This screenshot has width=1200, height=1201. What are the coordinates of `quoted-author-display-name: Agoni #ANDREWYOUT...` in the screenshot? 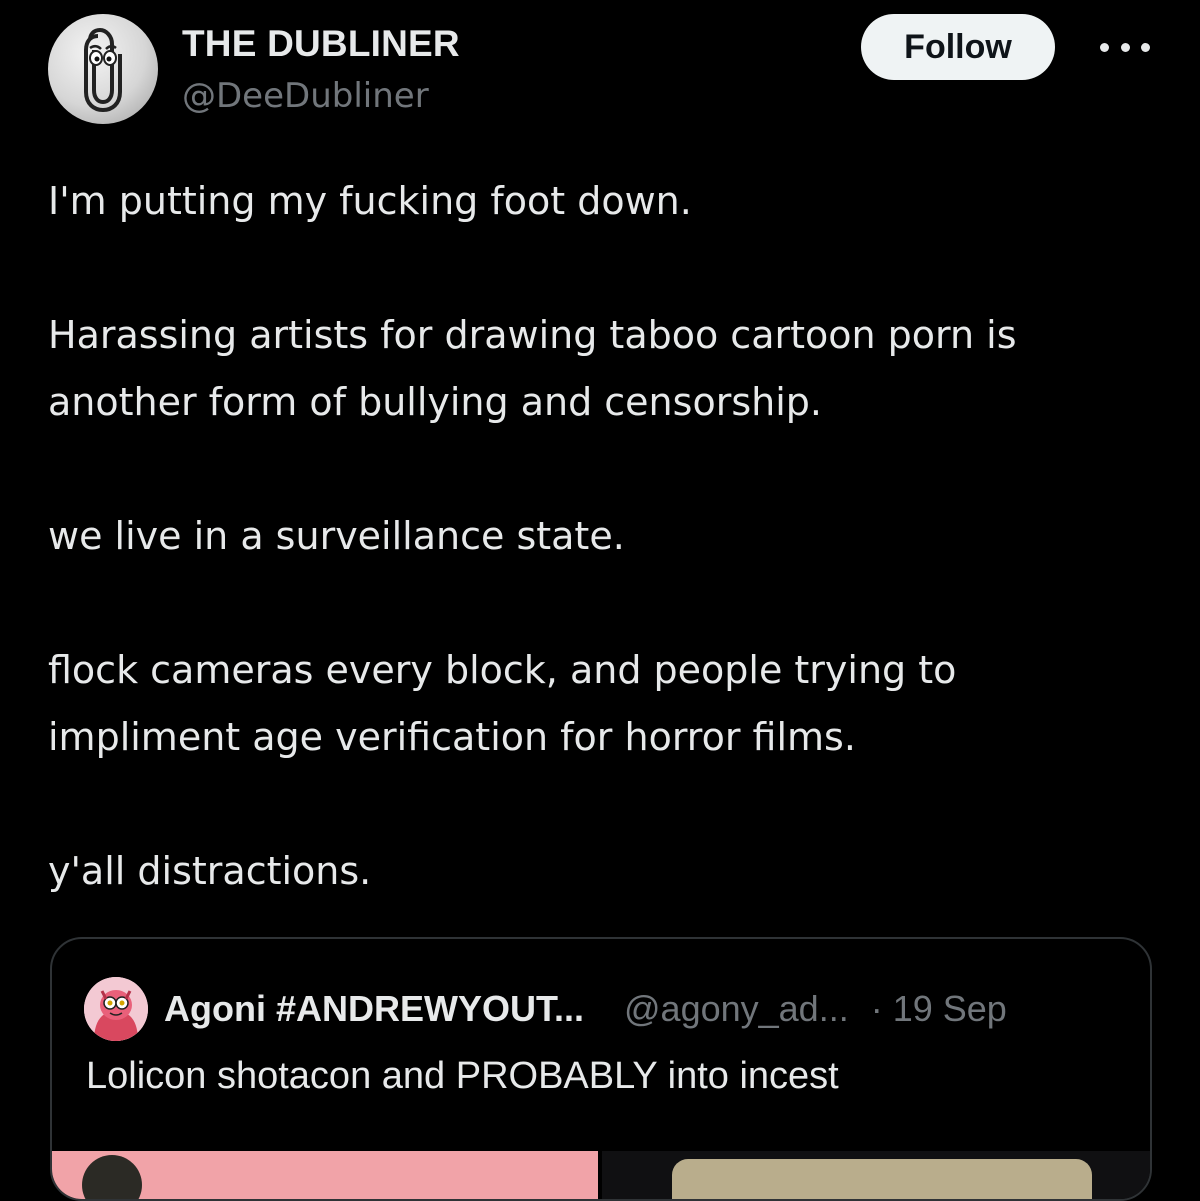 It's located at (374, 1009).